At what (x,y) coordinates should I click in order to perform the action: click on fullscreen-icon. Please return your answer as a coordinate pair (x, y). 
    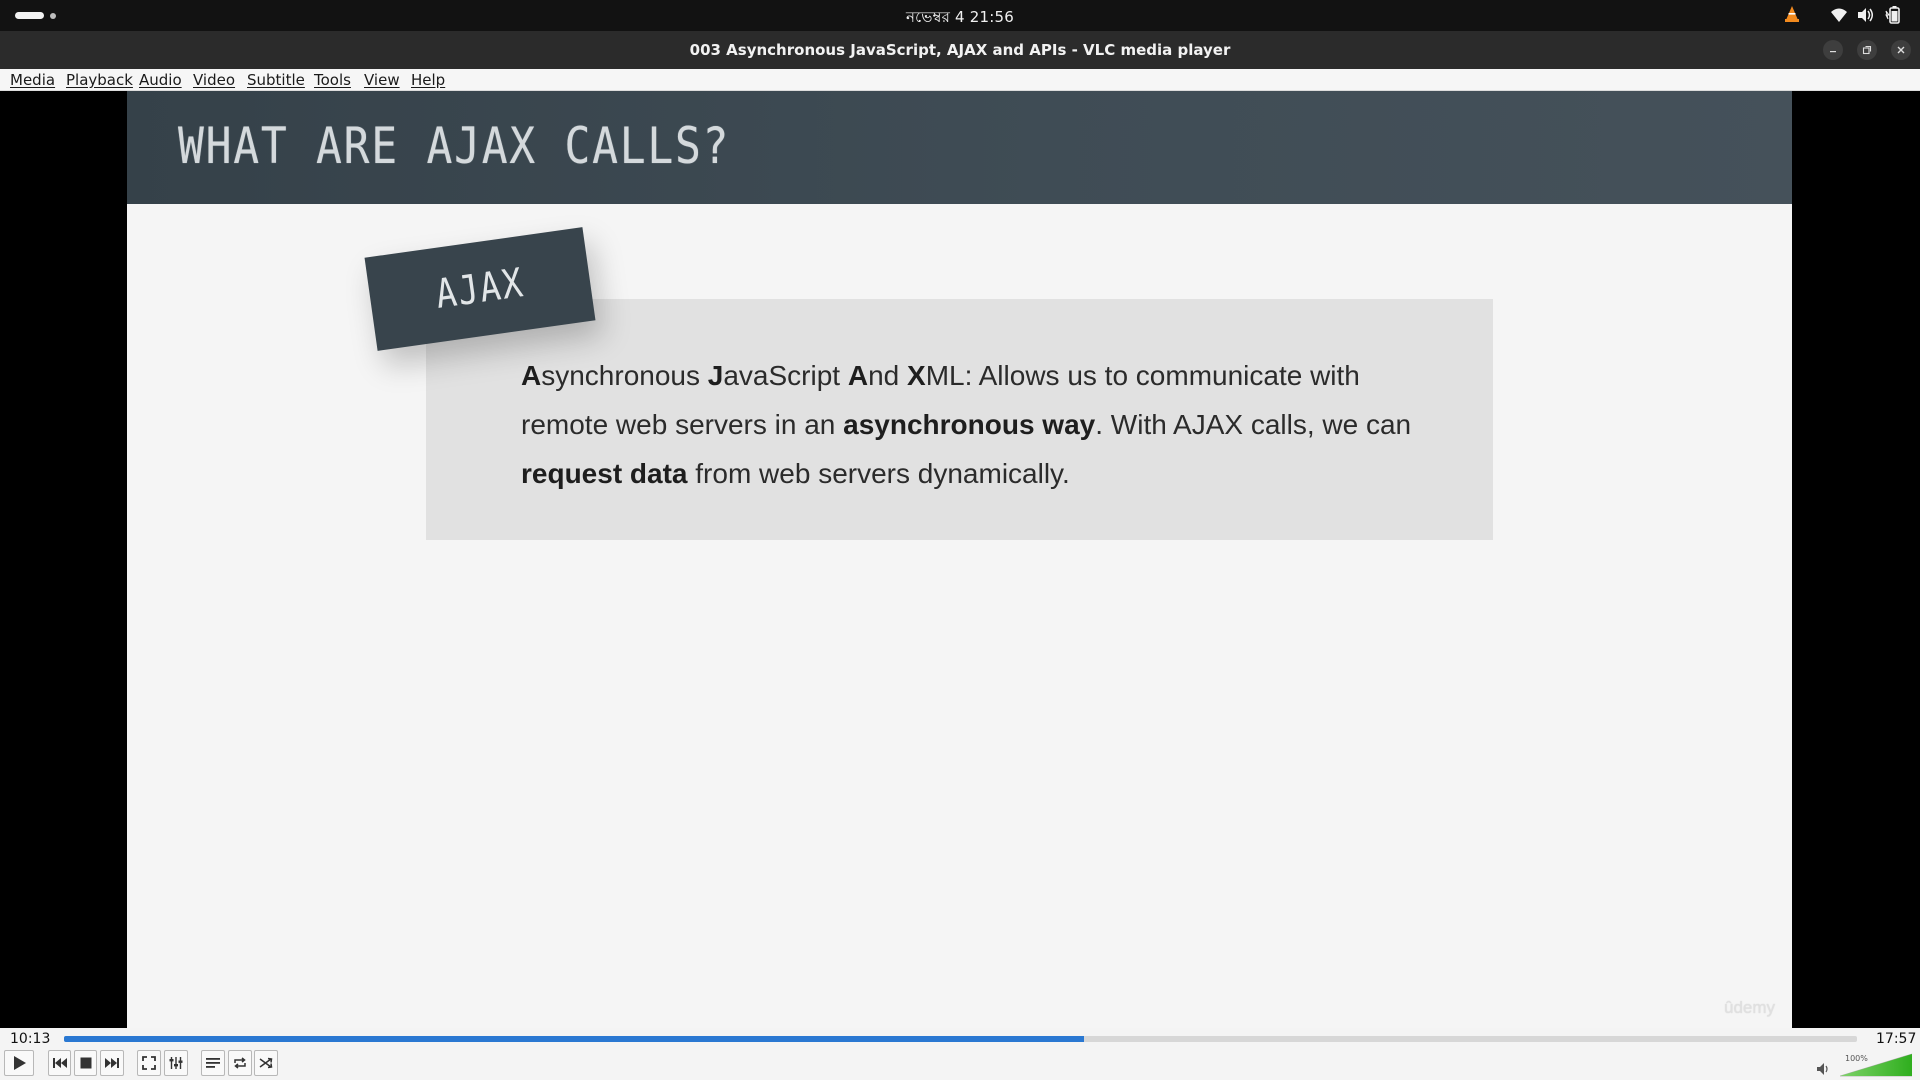
    Looking at the image, I should click on (149, 1063).